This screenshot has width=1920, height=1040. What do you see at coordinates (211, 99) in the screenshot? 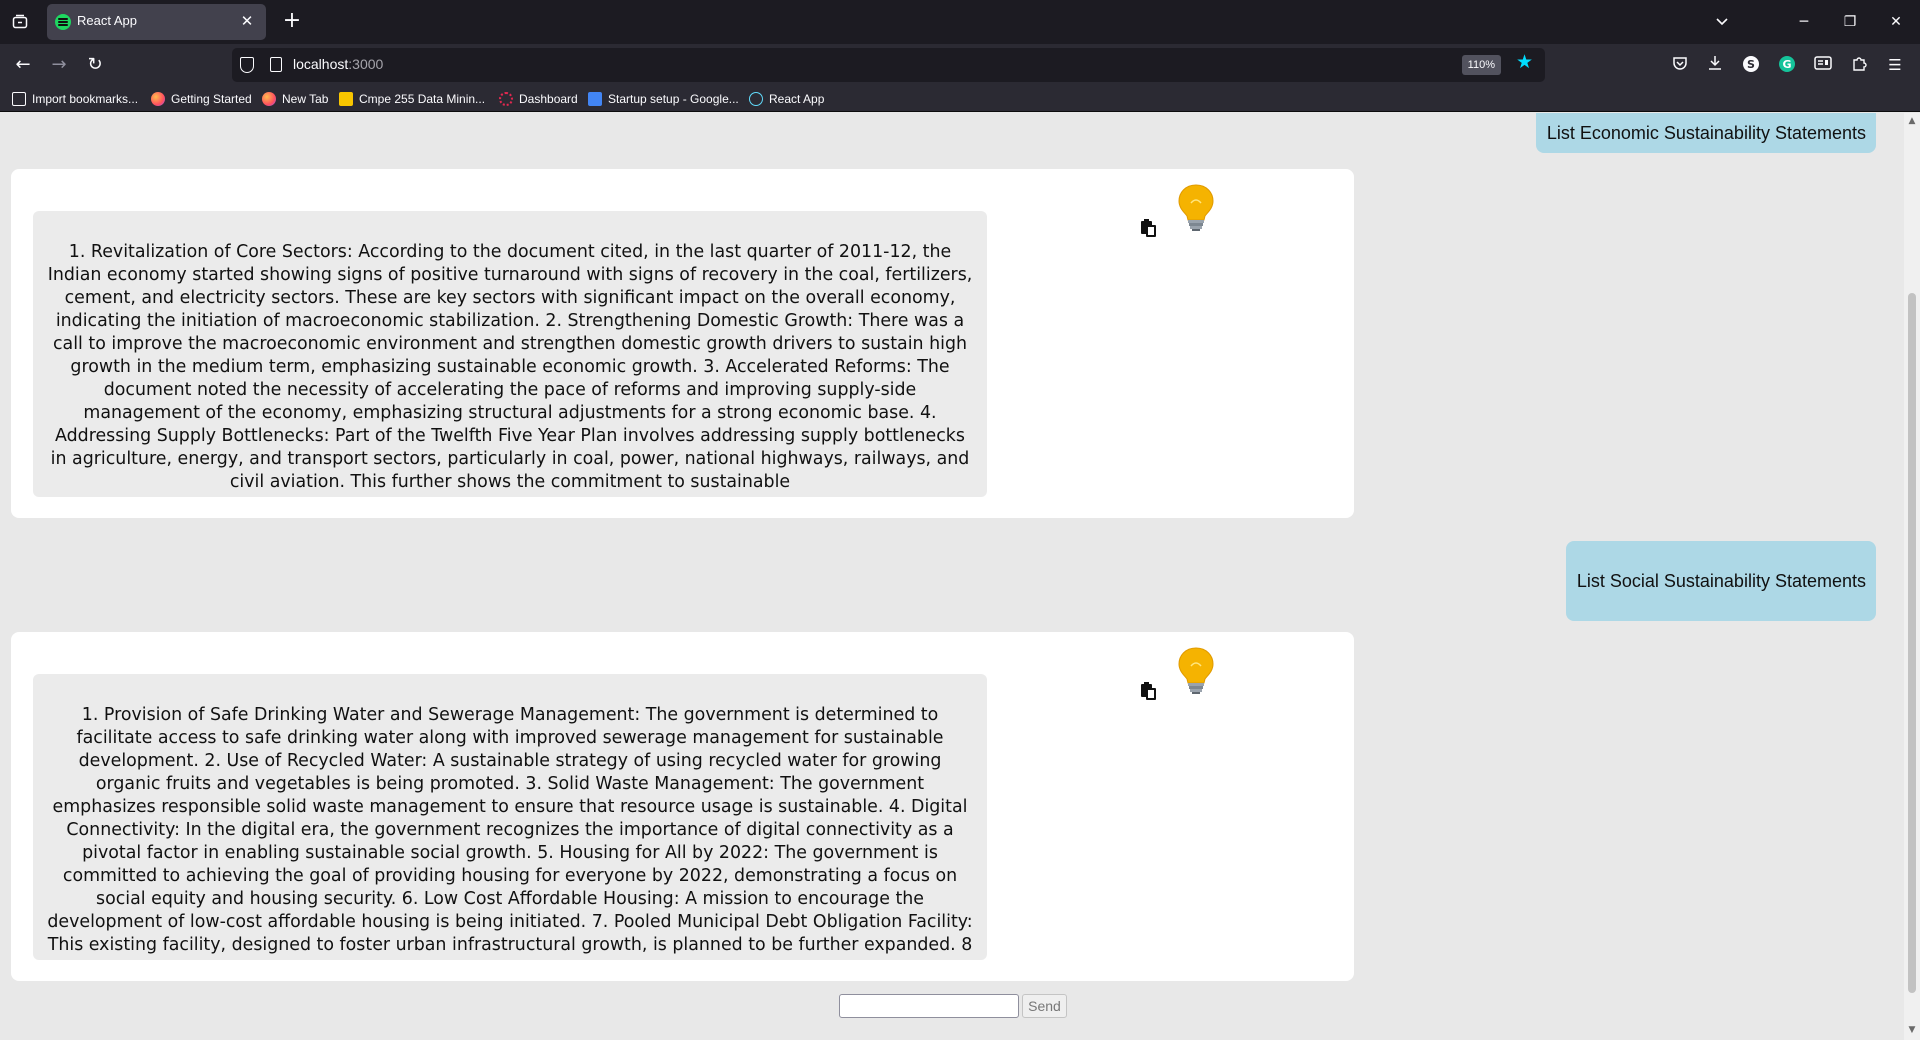
I see `bookmark-label: Getting Started` at bounding box center [211, 99].